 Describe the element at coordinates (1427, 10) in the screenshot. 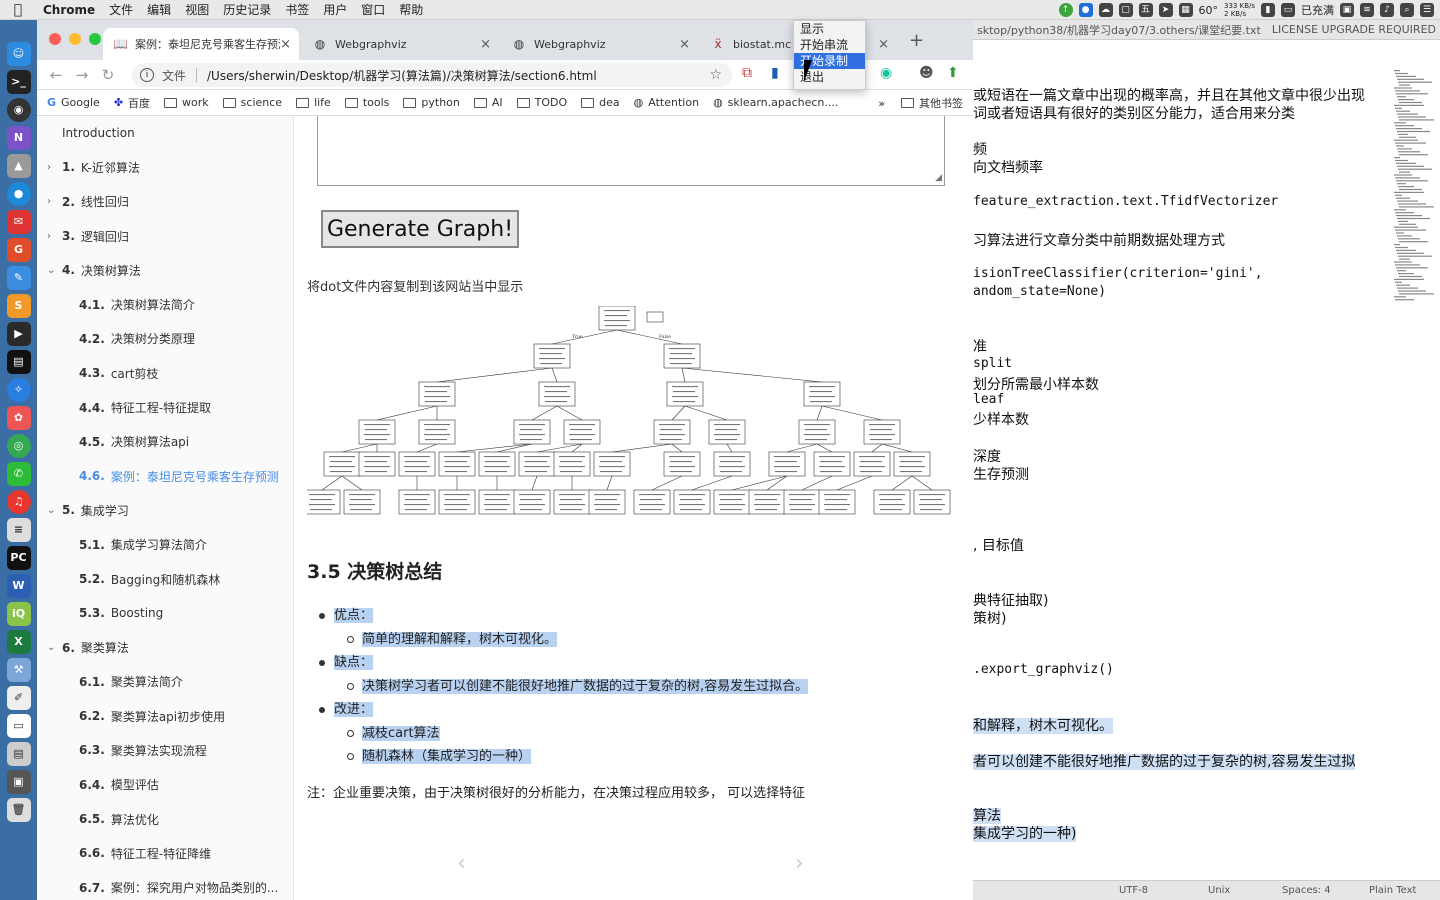

I see `notification-icon: ☰` at that location.